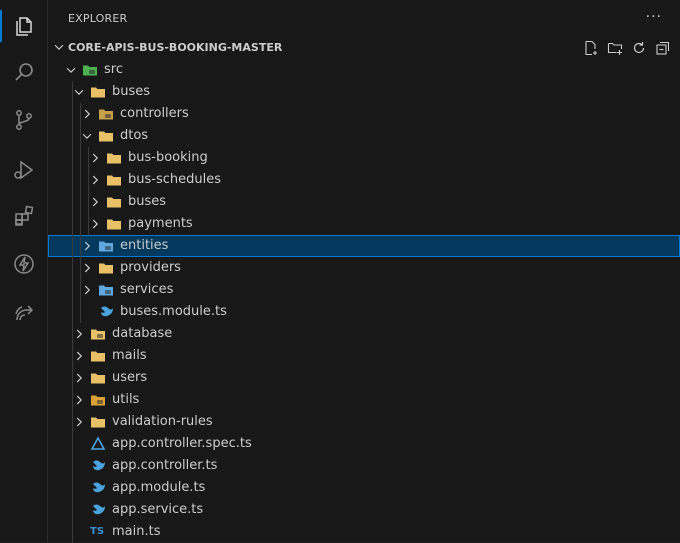  Describe the element at coordinates (364, 378) in the screenshot. I see `tree-folder-item: users` at that location.